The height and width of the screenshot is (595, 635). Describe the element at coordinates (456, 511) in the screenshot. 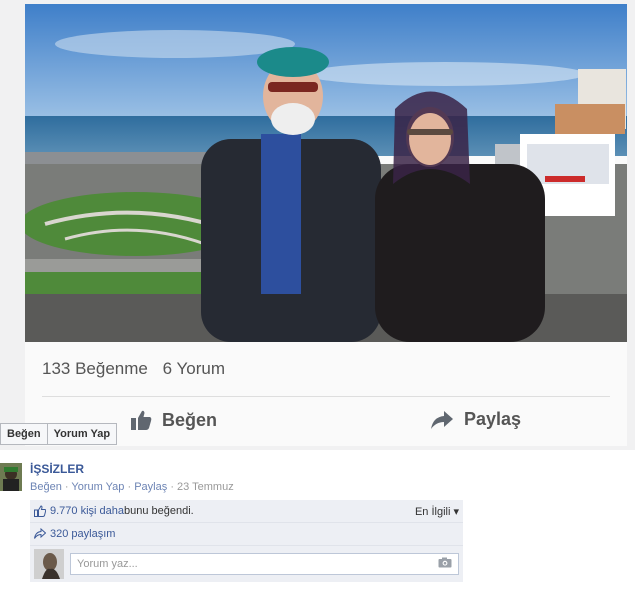

I see `dropdown-caret-icon: ▾` at that location.